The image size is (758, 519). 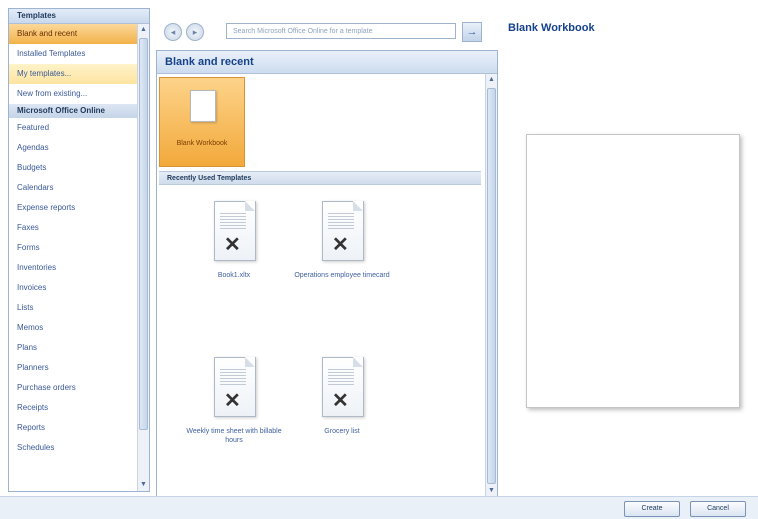 I want to click on nav-item-memos: Memos, so click(x=79, y=328).